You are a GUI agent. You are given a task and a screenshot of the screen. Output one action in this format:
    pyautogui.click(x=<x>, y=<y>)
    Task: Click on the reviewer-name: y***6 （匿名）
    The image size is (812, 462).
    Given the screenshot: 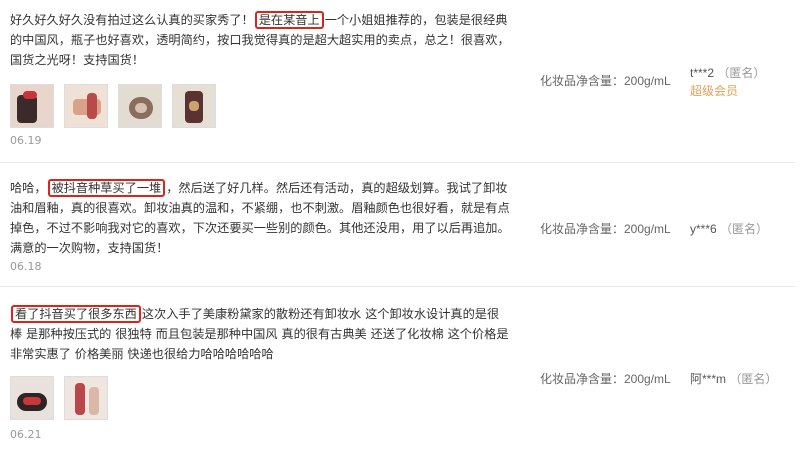 What is the action you would take?
    pyautogui.click(x=729, y=228)
    